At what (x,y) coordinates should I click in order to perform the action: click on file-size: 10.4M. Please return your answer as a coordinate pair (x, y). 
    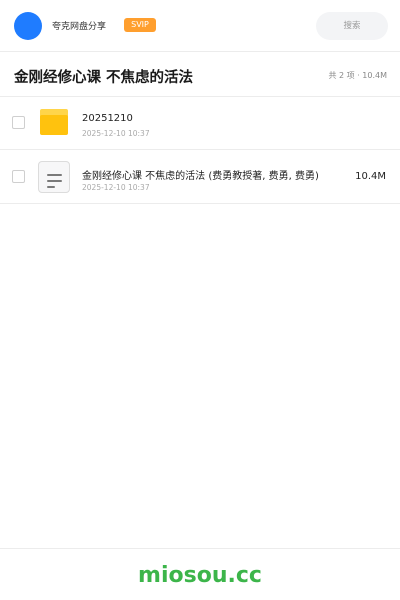
    Looking at the image, I should click on (370, 176).